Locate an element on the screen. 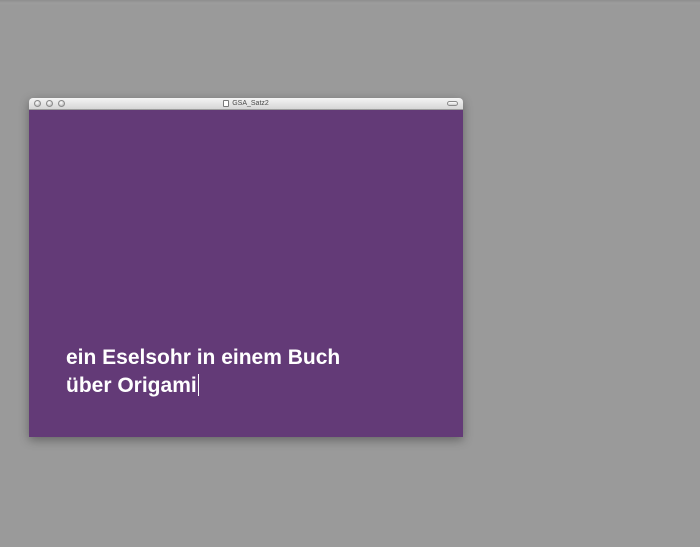 The height and width of the screenshot is (547, 700). text-line-2: über Origami is located at coordinates (261, 386).